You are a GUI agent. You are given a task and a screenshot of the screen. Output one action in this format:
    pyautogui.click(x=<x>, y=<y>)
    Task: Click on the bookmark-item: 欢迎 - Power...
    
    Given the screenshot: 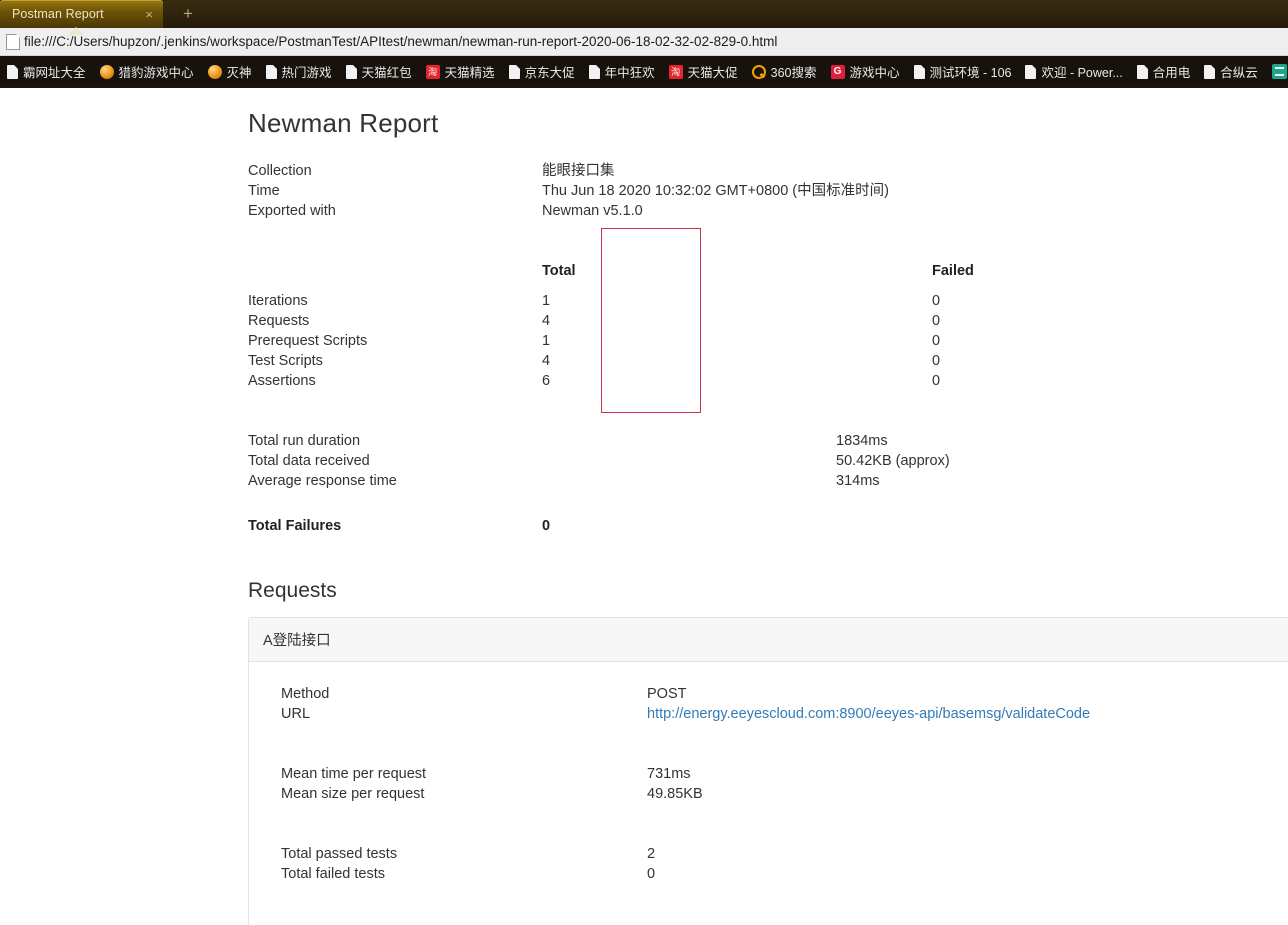 What is the action you would take?
    pyautogui.click(x=1073, y=71)
    